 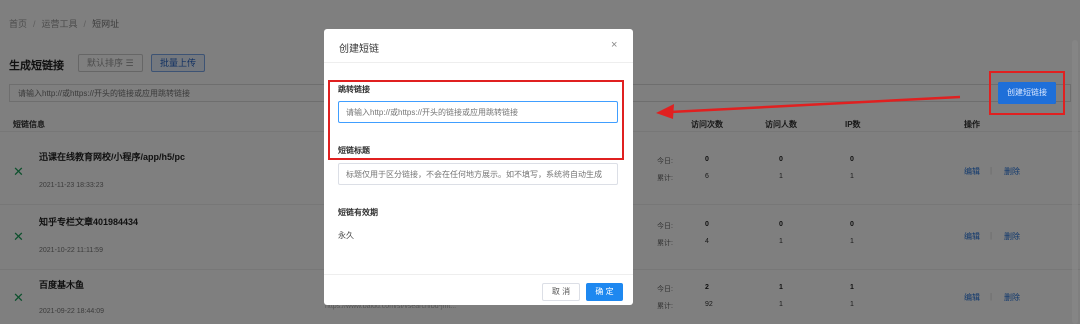 What do you see at coordinates (358, 212) in the screenshot?
I see `expiry-label: 短链有效期` at bounding box center [358, 212].